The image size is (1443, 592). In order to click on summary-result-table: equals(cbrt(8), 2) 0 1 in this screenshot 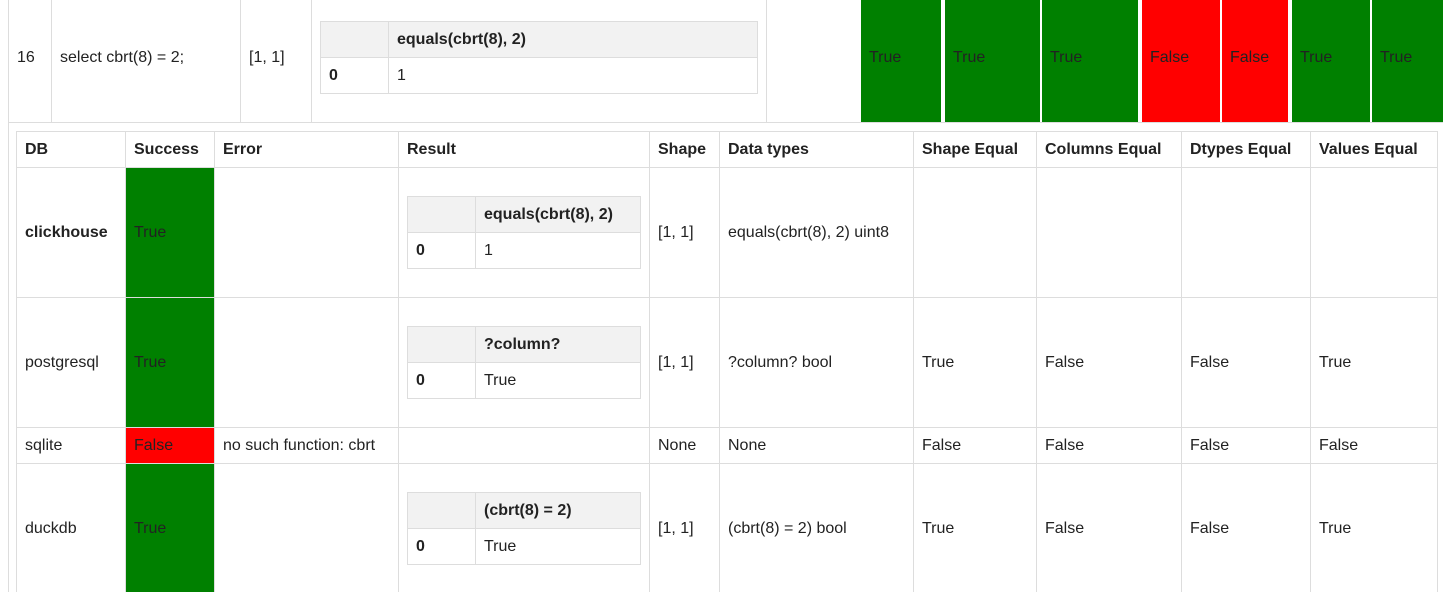, I will do `click(539, 57)`.